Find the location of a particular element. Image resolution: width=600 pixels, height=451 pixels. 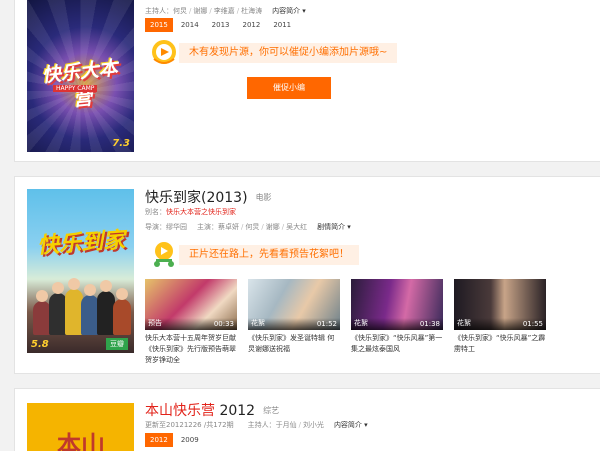

alias-line: 别名：快乐大本营之快乐到家 is located at coordinates (190, 212).